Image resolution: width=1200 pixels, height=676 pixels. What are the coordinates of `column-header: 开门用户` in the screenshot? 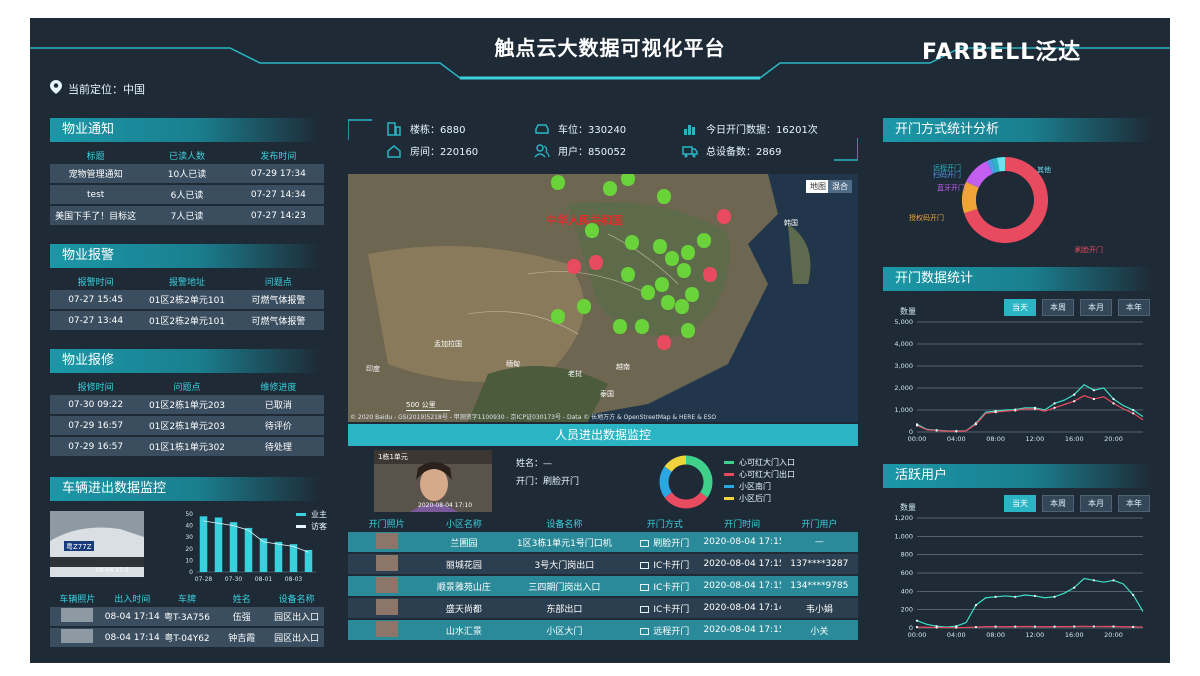 It's located at (819, 524).